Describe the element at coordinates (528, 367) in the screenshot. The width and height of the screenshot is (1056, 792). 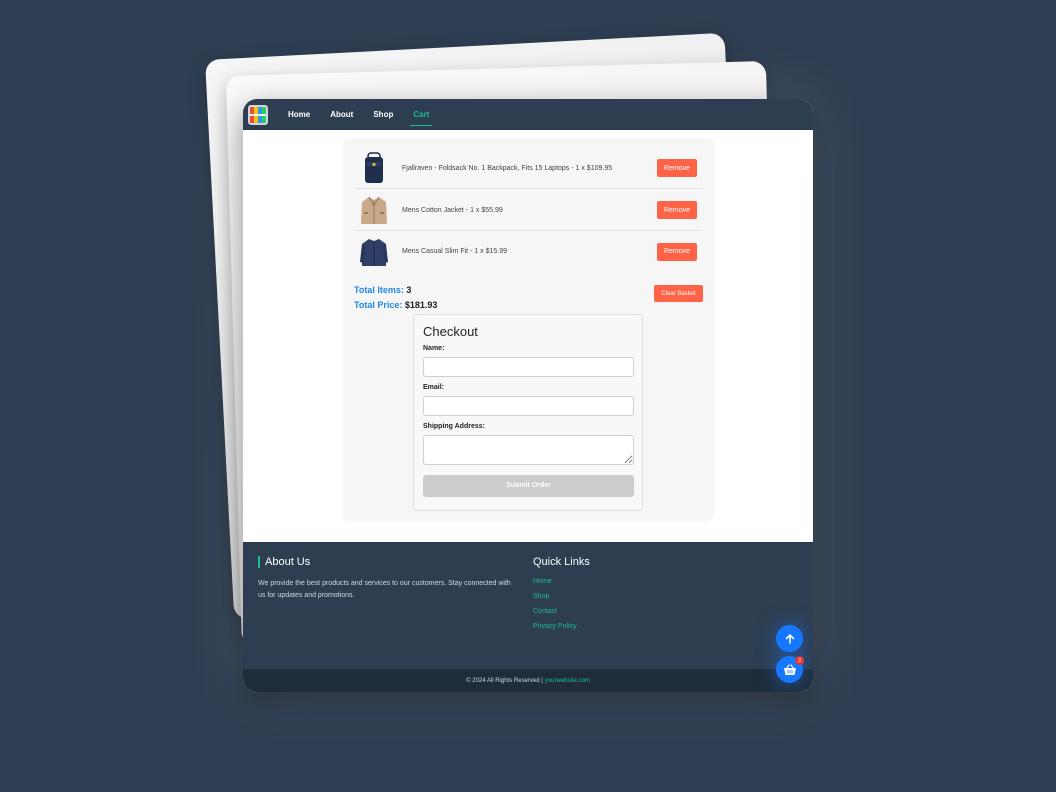
I see `name-field` at that location.